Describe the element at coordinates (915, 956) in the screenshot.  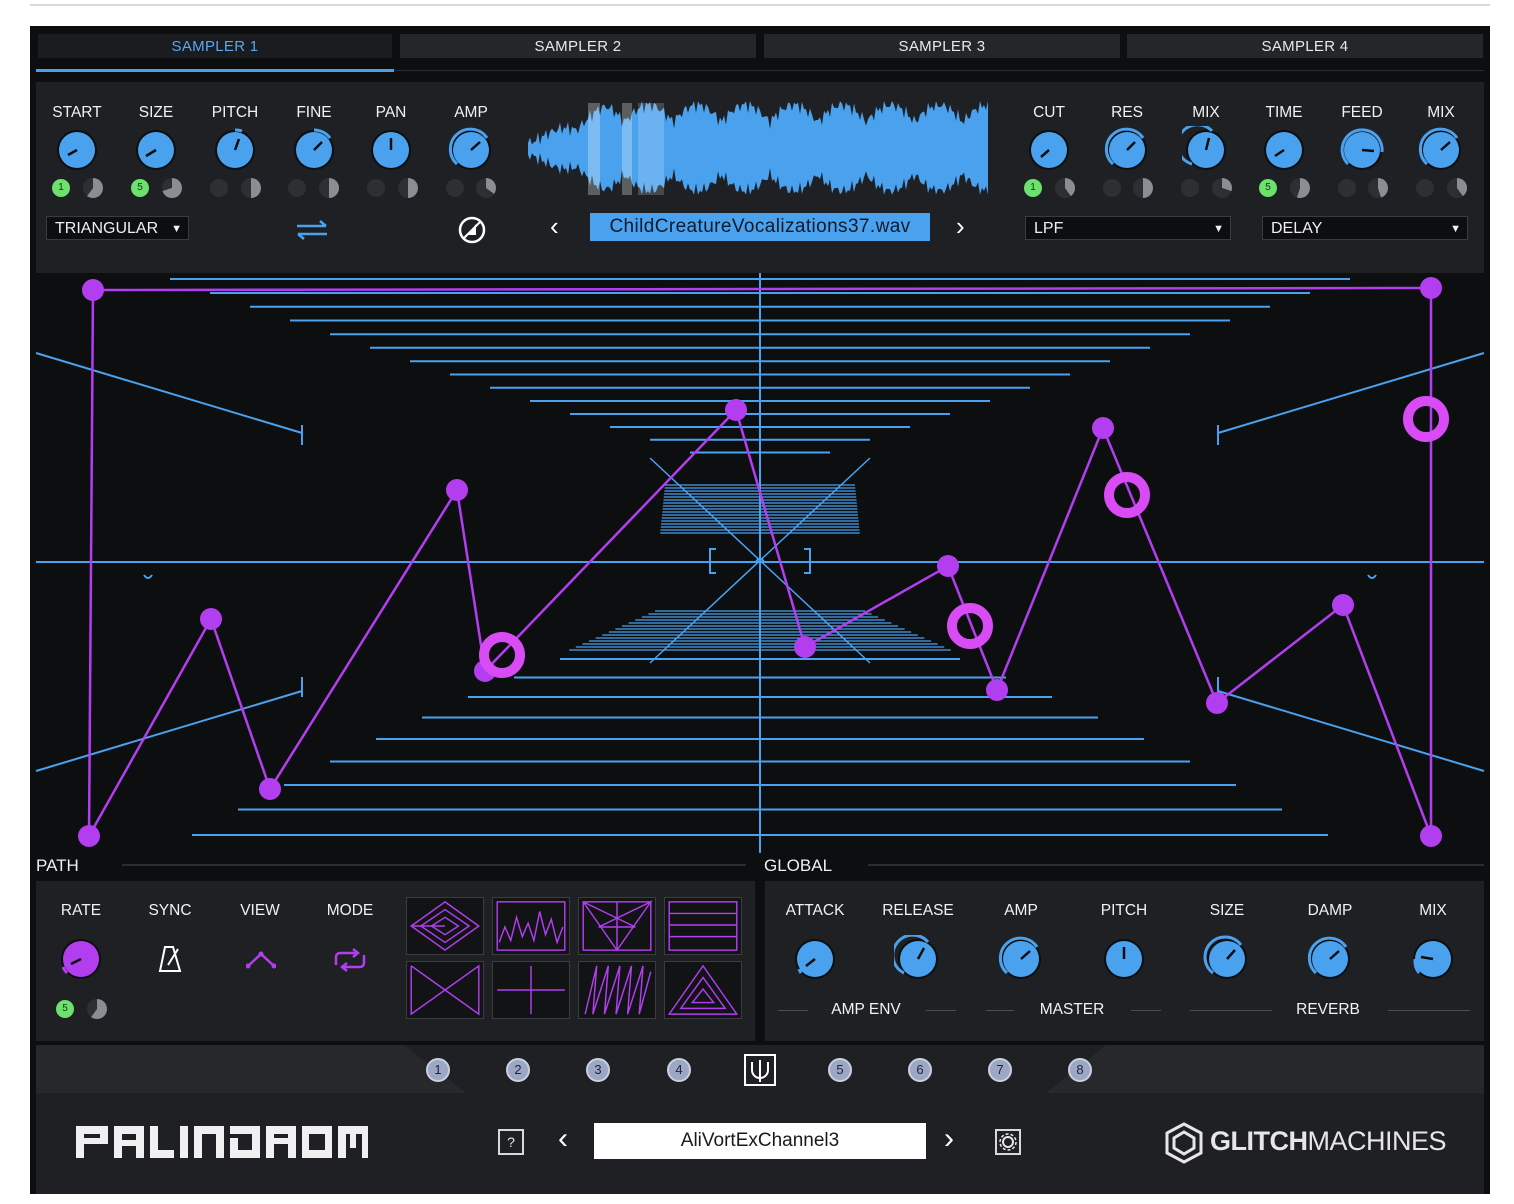
I see `release-knob` at that location.